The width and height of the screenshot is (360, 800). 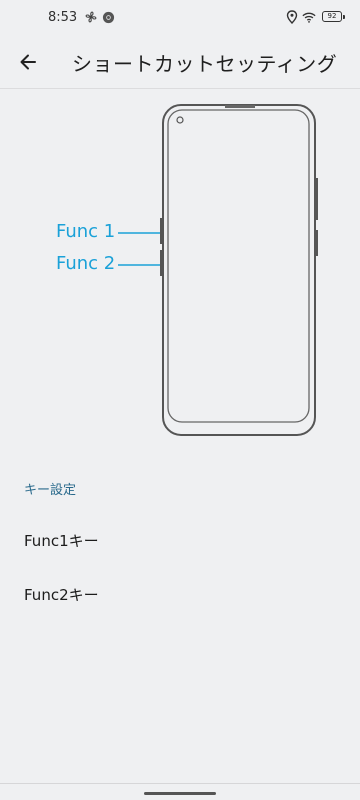 What do you see at coordinates (91, 17) in the screenshot?
I see `fan-icon` at bounding box center [91, 17].